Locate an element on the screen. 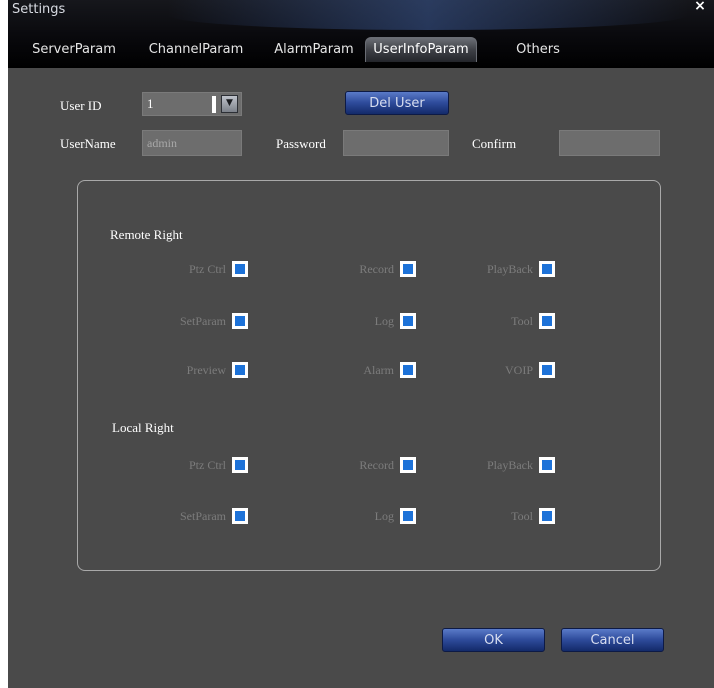 The height and width of the screenshot is (688, 714). remote-log: Log is located at coordinates (356, 321).